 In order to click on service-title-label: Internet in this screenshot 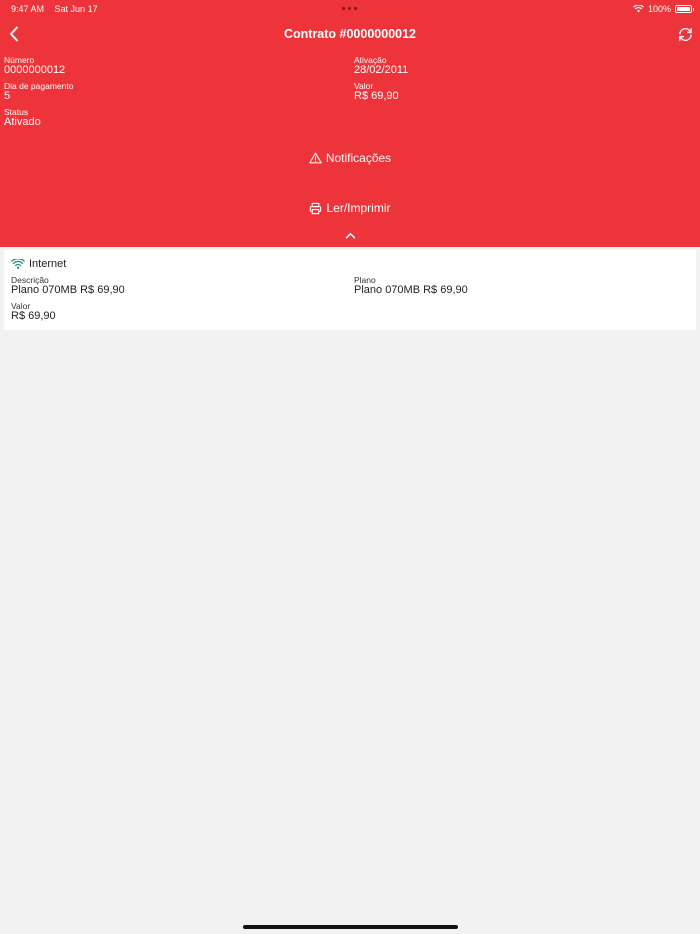, I will do `click(48, 264)`.